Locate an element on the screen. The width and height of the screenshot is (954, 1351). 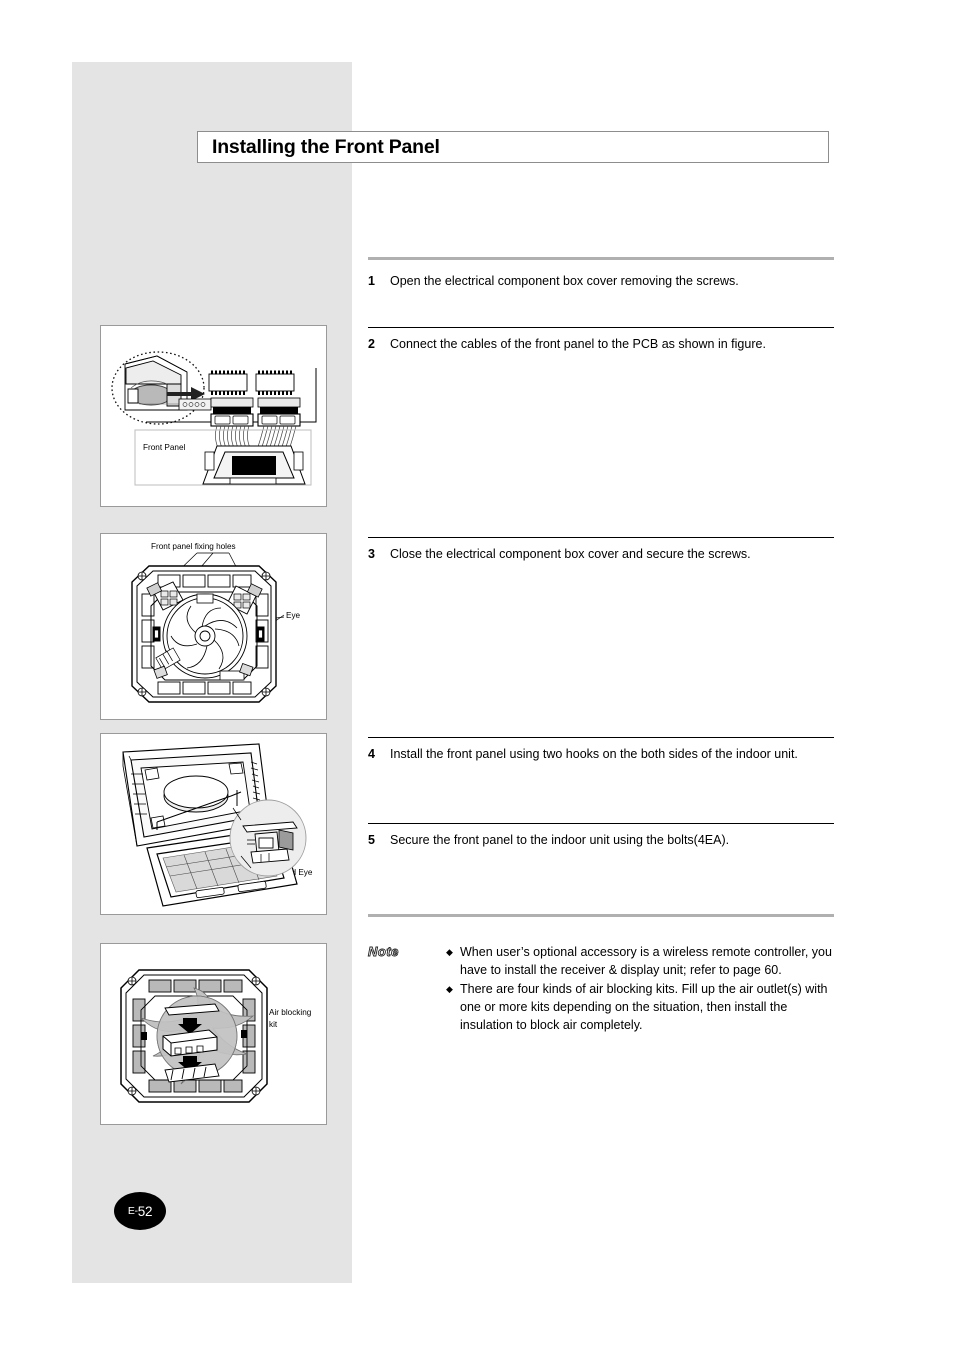
pcb-cable-connection-drawing: Front Panel is located at coordinates (214, 418).